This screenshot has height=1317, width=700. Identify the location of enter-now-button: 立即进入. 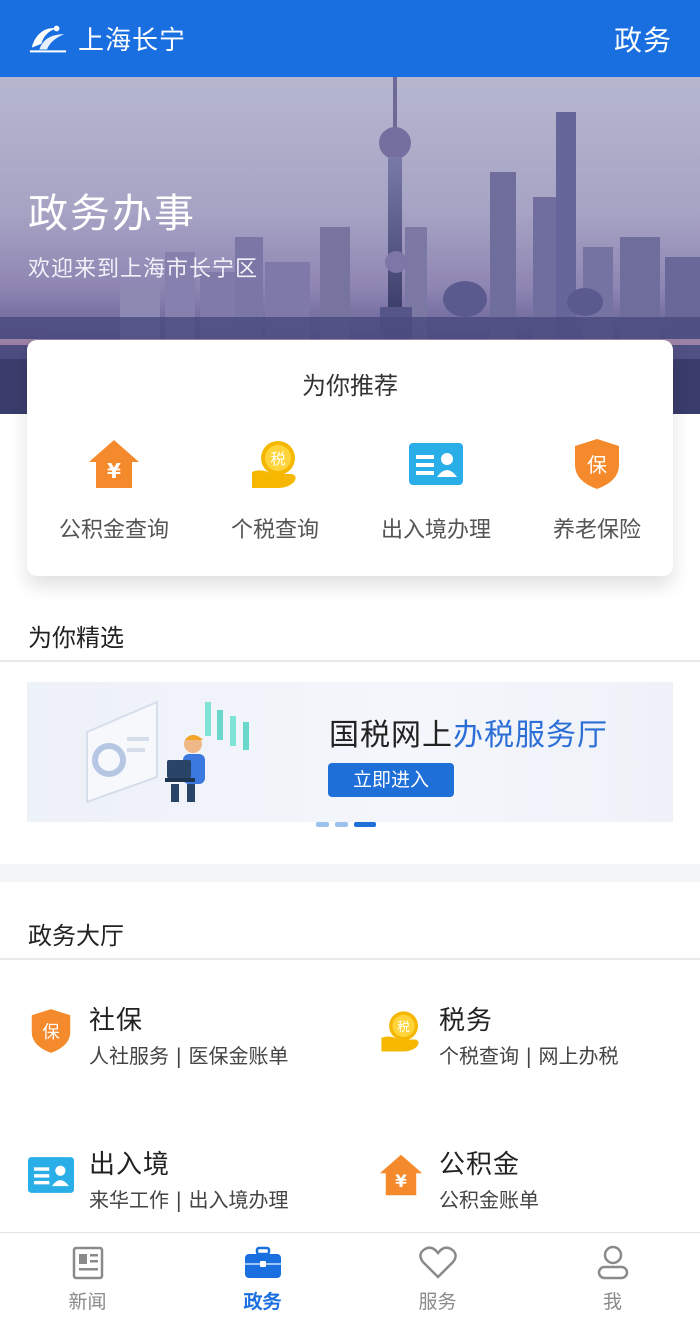
(391, 780).